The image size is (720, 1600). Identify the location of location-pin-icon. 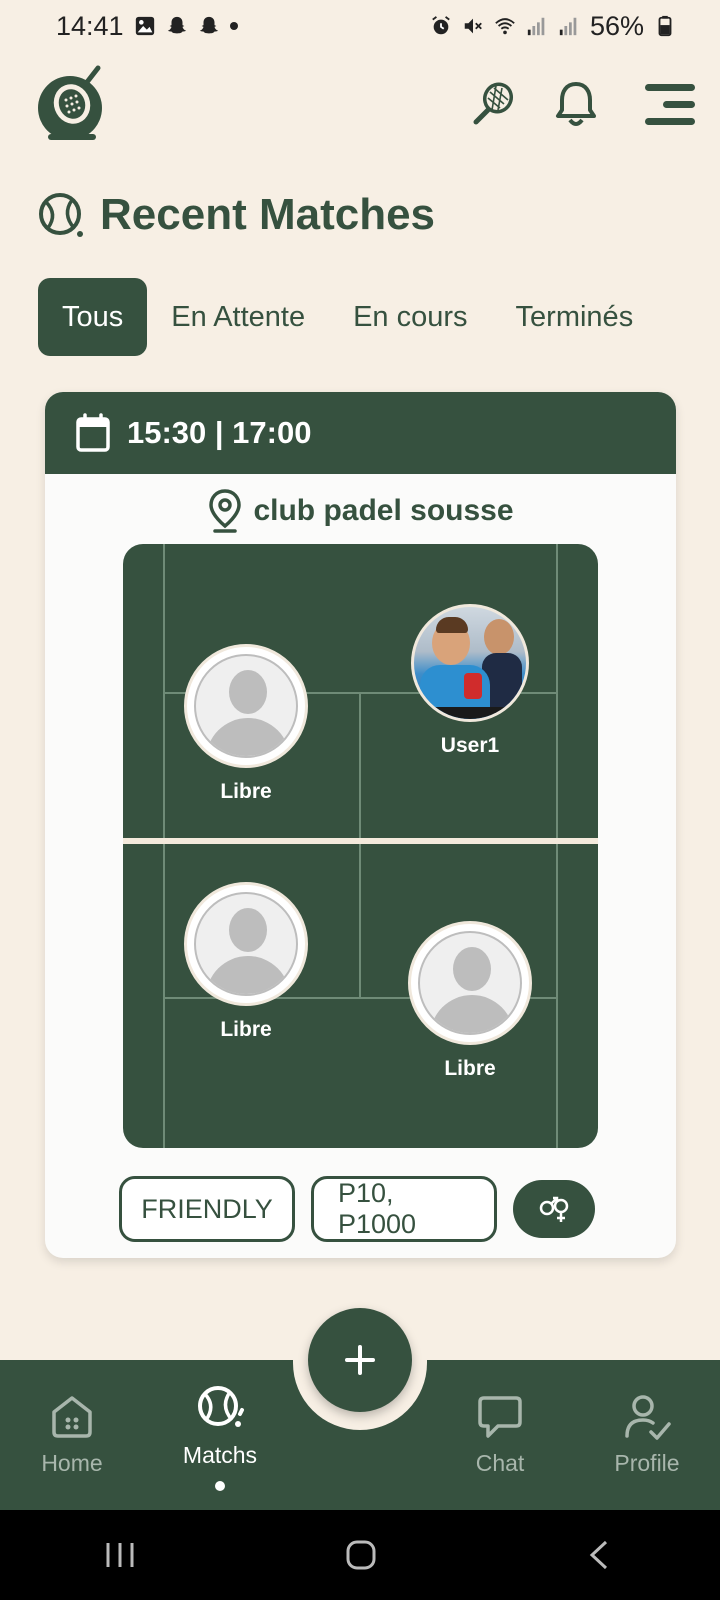
(225, 511).